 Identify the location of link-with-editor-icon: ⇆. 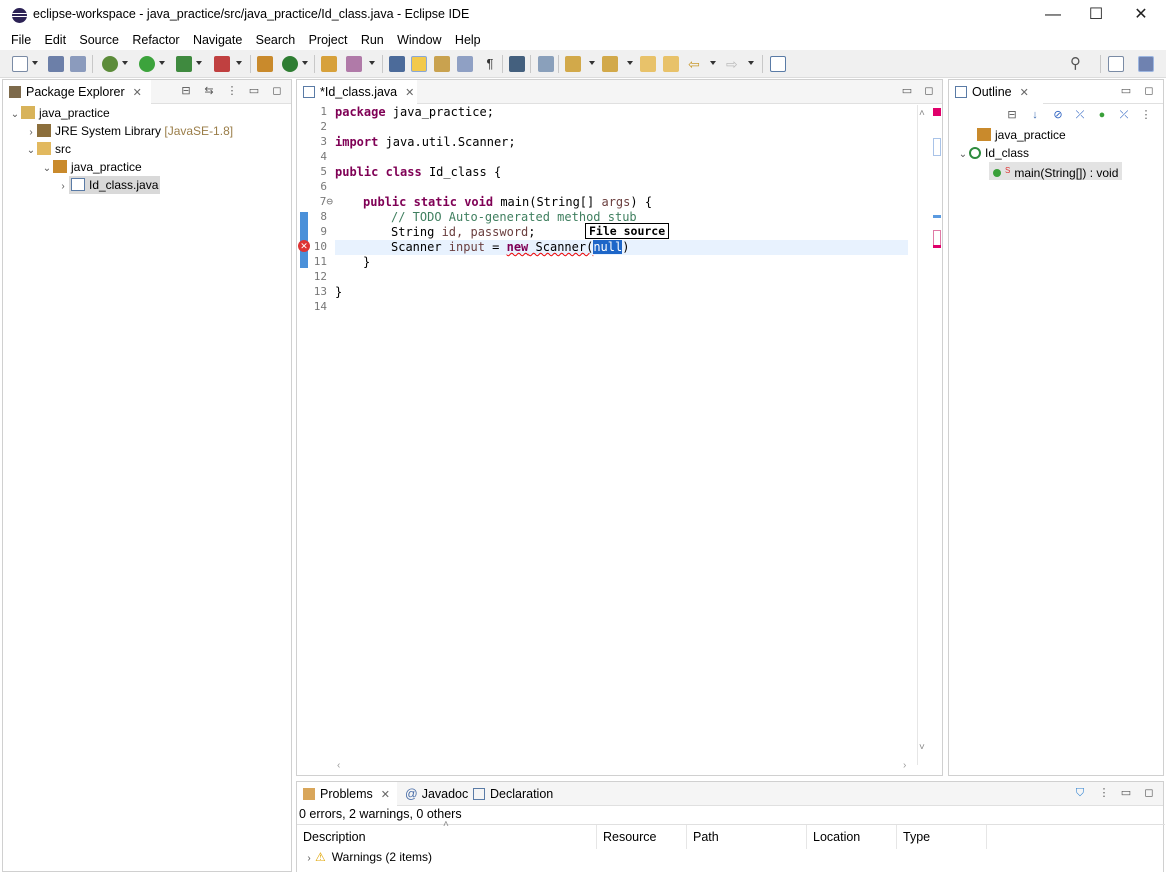
(209, 91).